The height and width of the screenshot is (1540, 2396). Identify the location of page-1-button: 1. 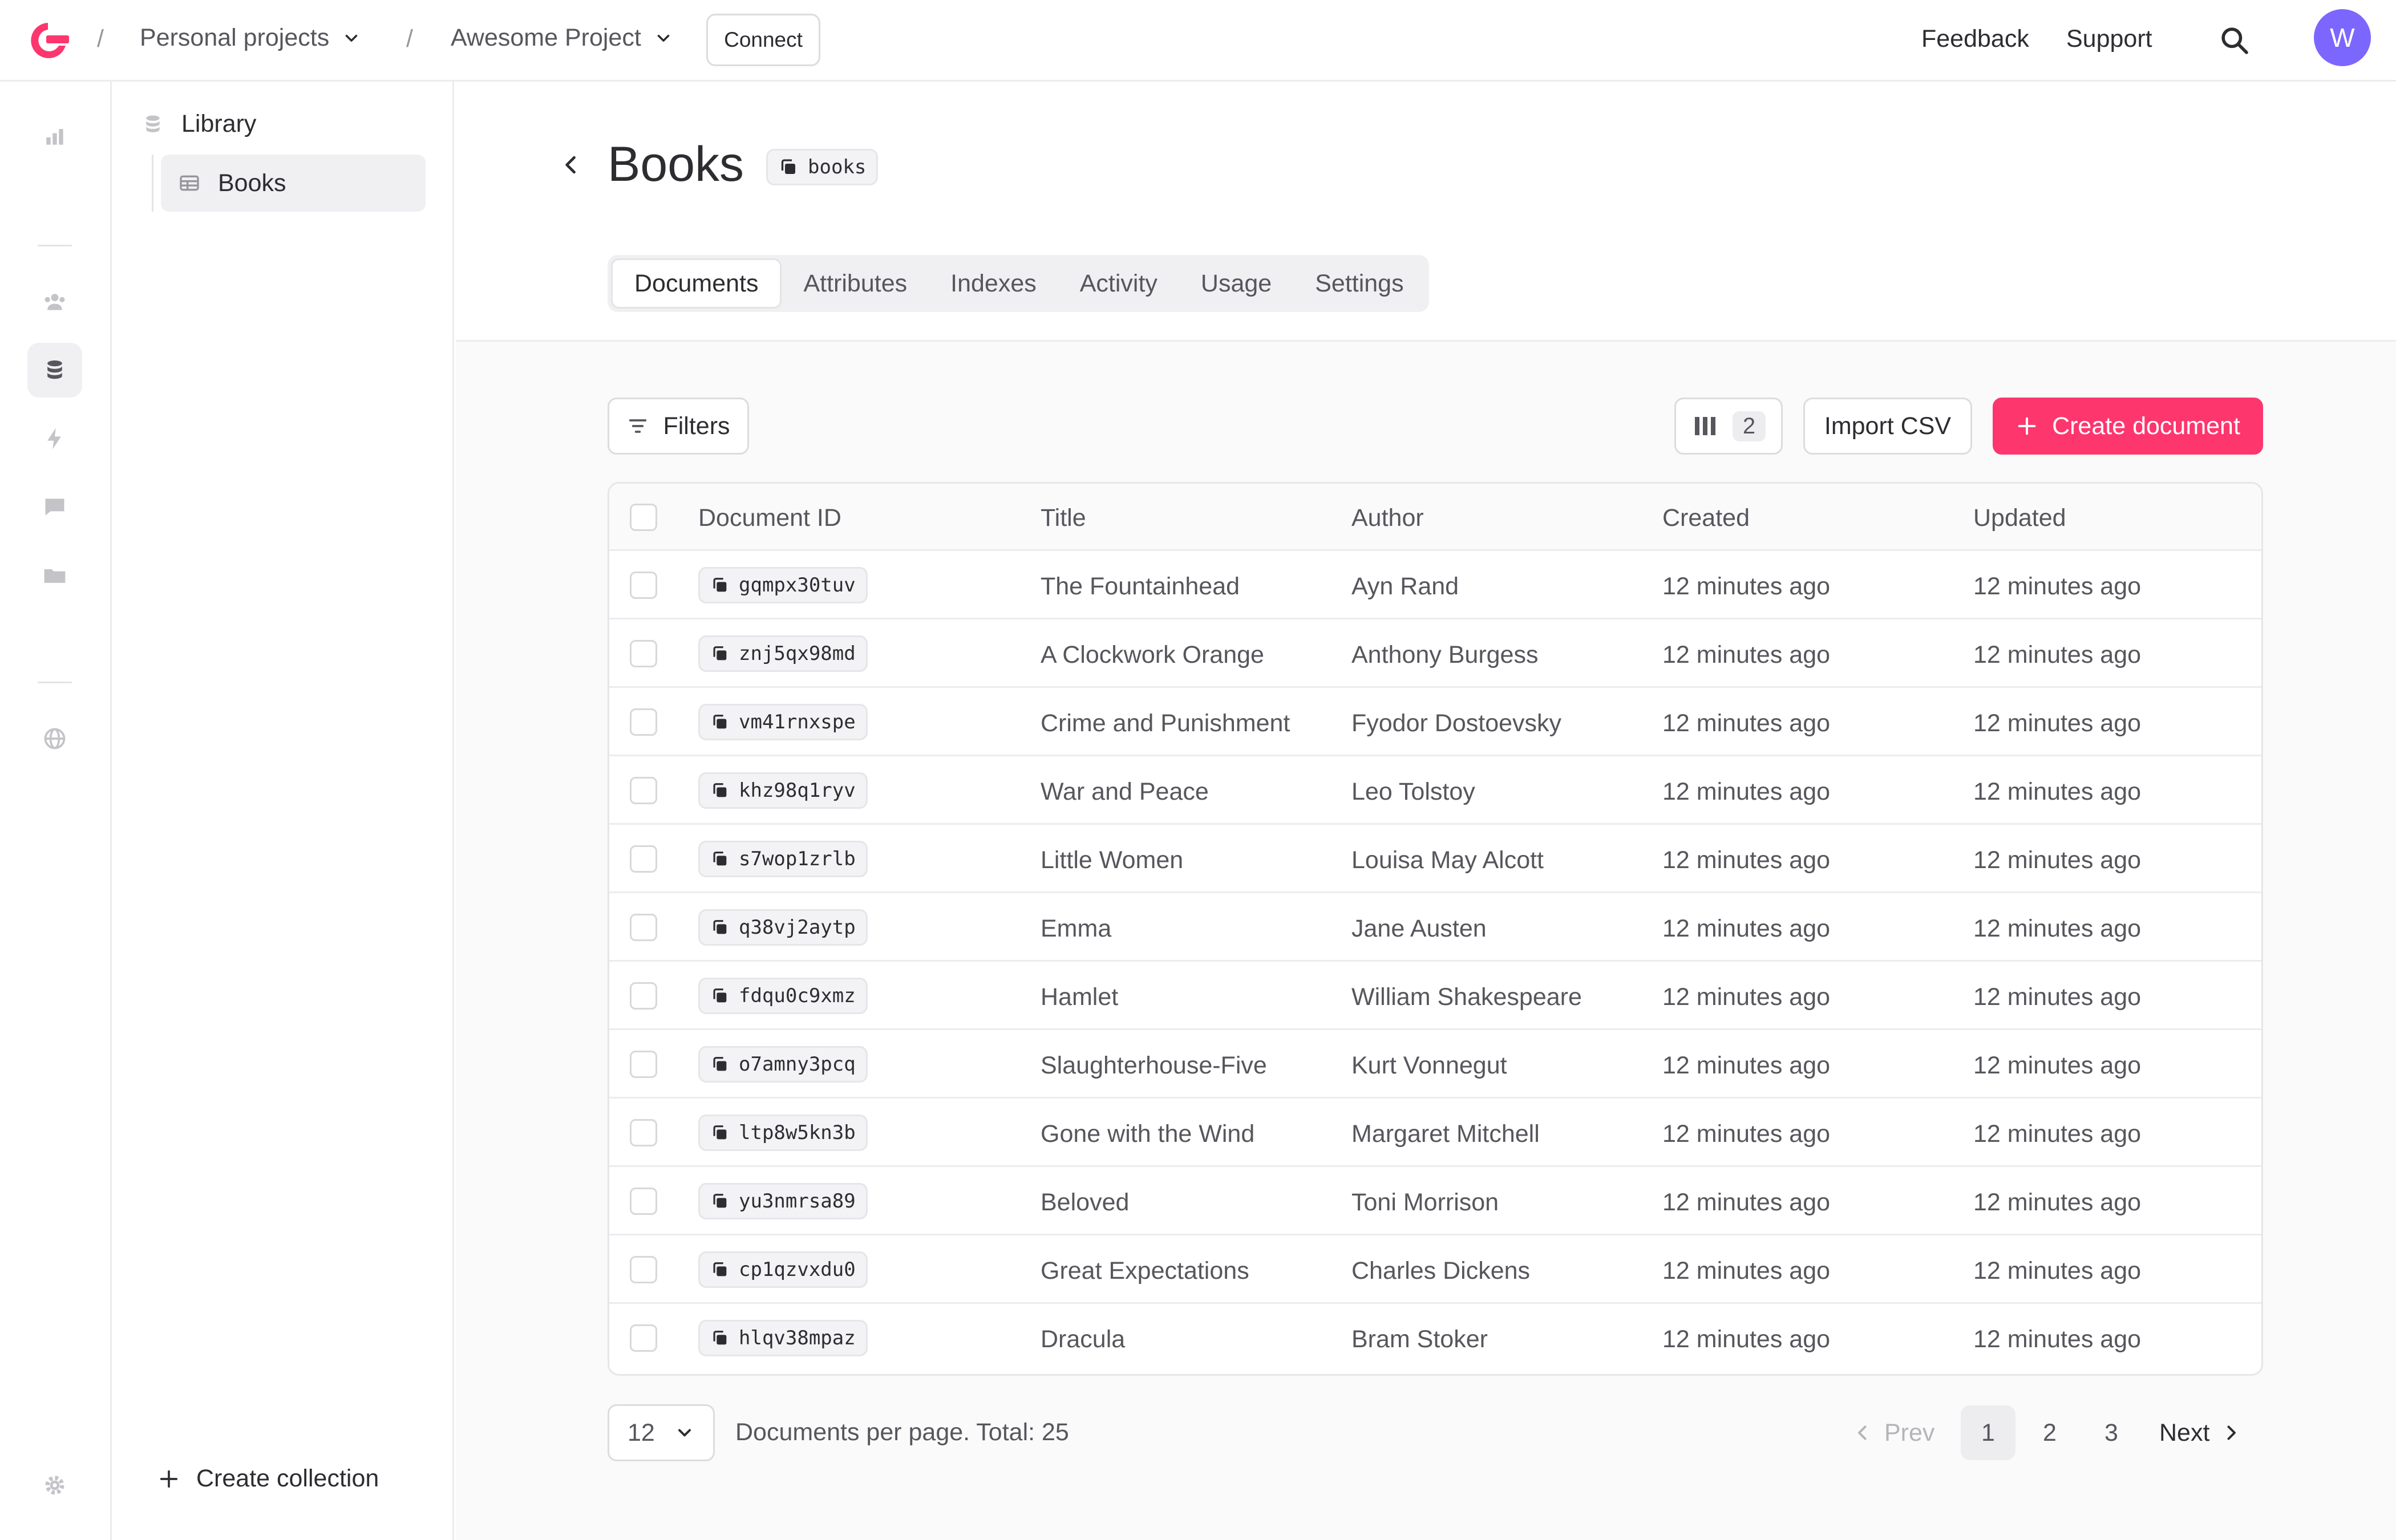
(1988, 1432).